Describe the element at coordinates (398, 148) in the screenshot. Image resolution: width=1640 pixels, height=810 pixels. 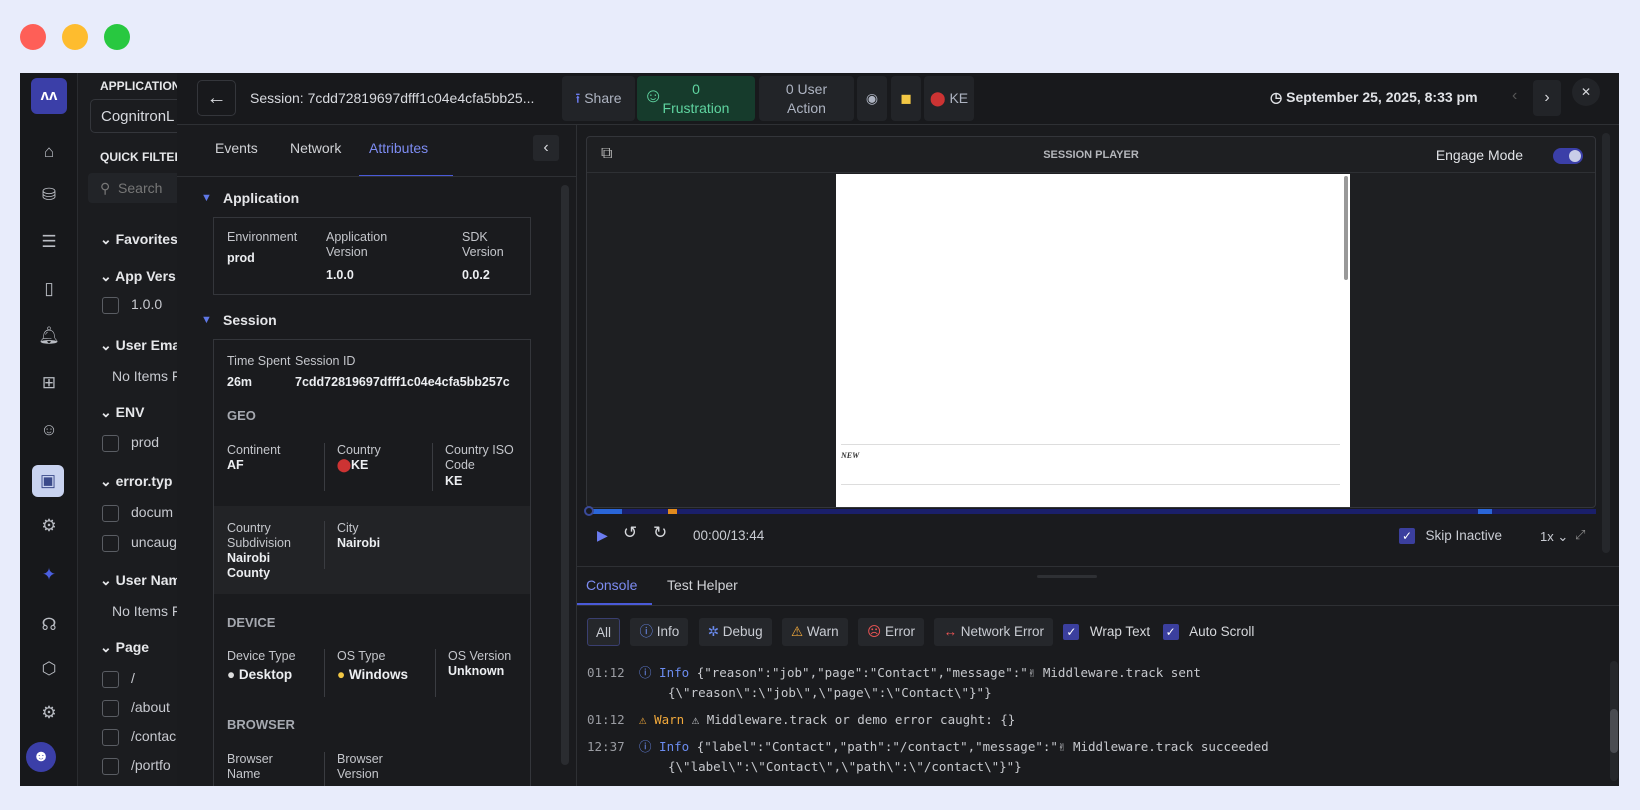
I see `tab-attributes: Attributes` at that location.